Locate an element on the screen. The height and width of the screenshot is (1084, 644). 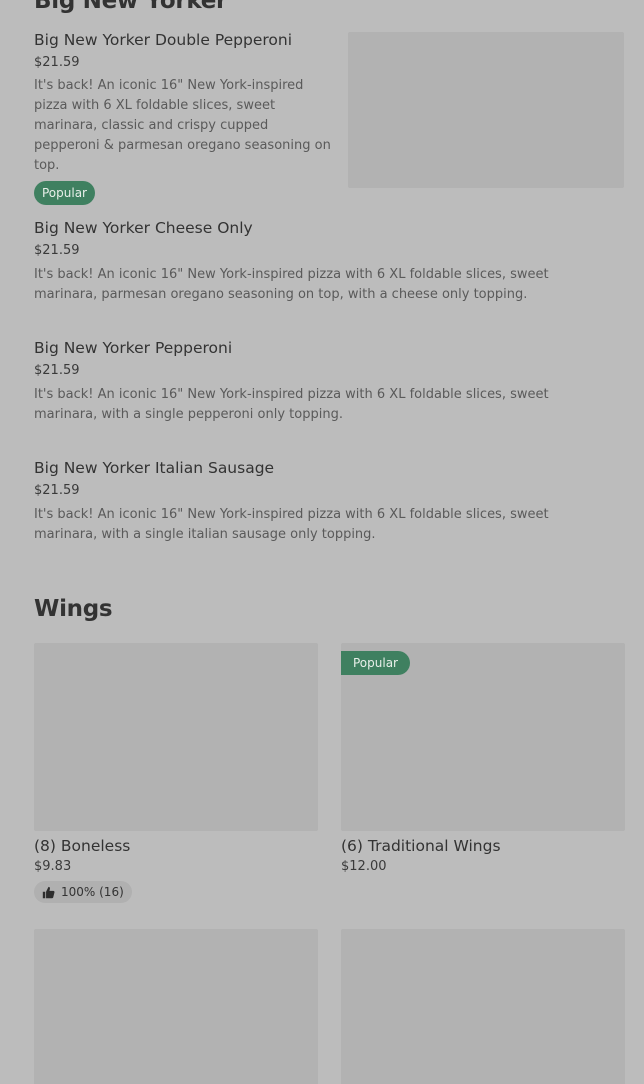
item-price: $9.83 is located at coordinates (53, 866).